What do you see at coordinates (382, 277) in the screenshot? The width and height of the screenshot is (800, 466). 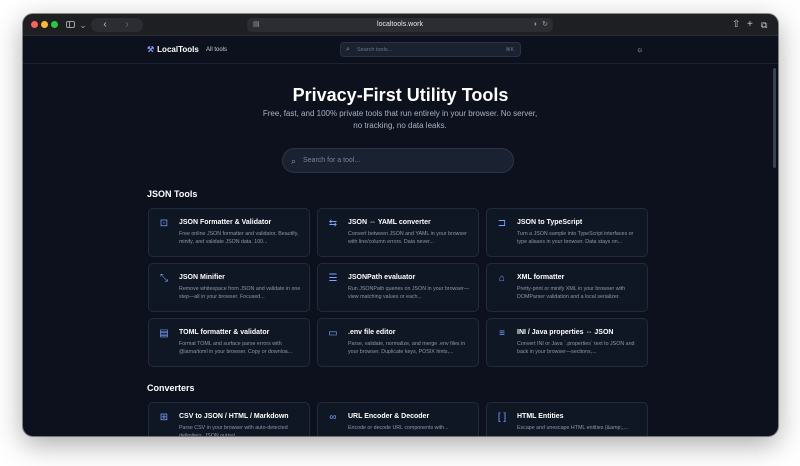 I see `tool-card-title: JSONPath evaluator` at bounding box center [382, 277].